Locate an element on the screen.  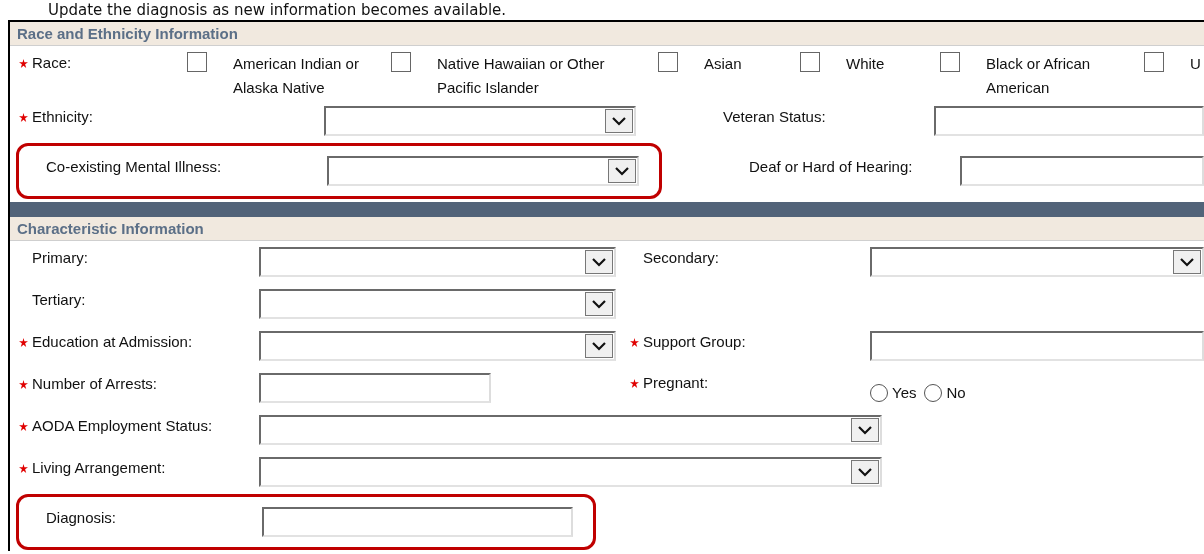
checkbox-label: Native Hawaiian or Other Pacific Islander is located at coordinates (521, 76).